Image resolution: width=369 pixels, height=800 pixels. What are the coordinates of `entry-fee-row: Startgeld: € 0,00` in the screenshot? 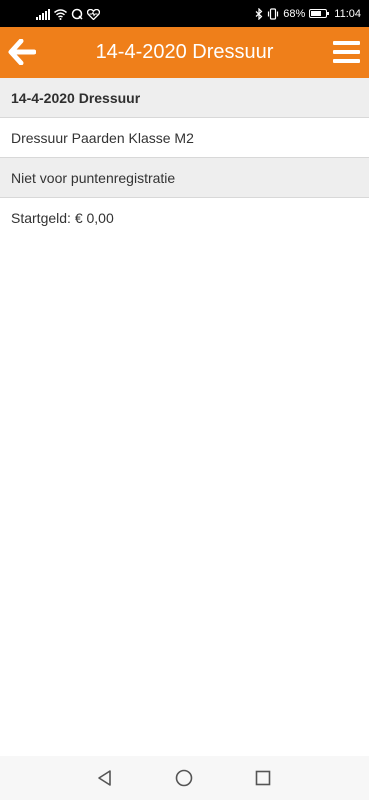 It's located at (62, 218).